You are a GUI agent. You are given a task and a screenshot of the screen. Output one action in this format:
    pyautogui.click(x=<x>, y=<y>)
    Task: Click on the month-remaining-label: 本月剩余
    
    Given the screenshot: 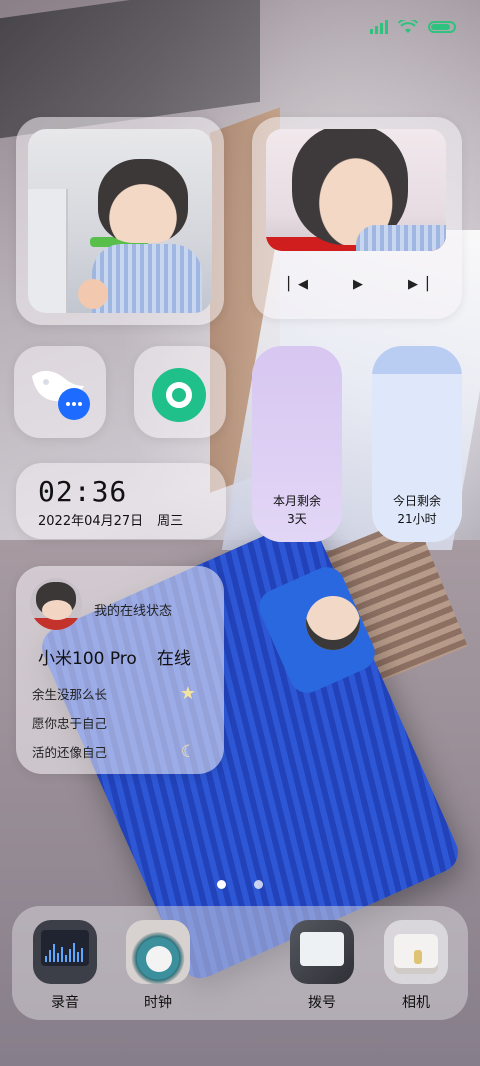 What is the action you would take?
    pyautogui.click(x=296, y=501)
    